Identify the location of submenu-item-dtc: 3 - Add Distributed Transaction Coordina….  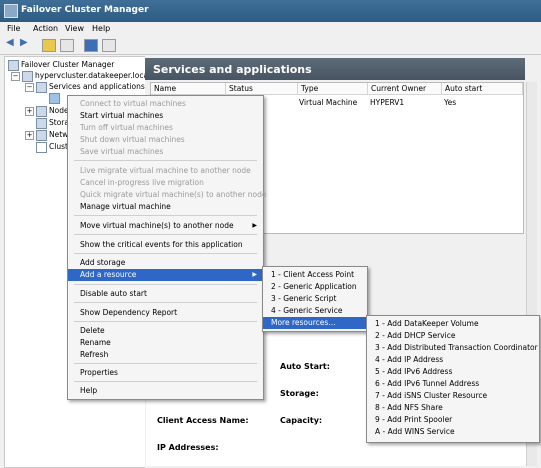
(452, 347).